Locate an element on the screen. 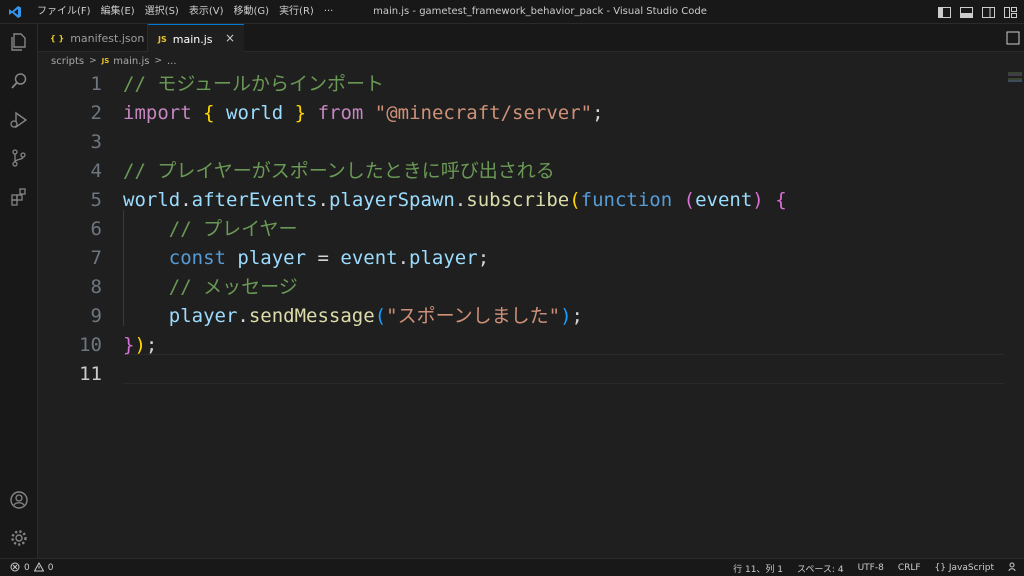  code-line: 10}); is located at coordinates (521, 345).